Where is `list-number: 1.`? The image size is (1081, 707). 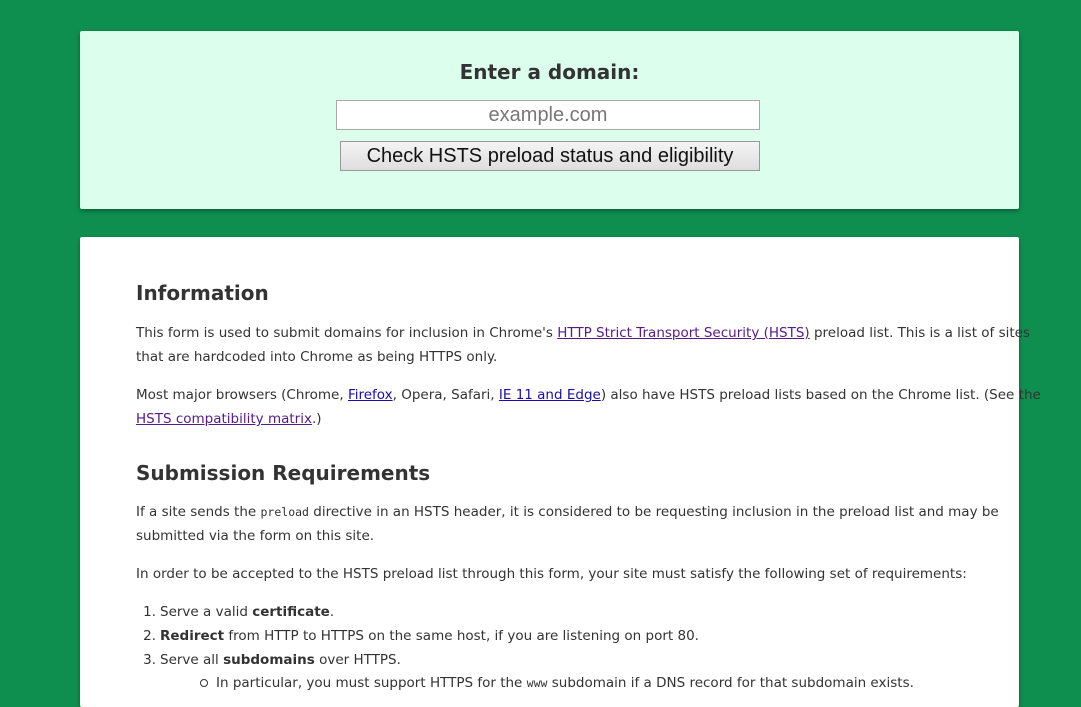
list-number: 1. is located at coordinates (149, 612).